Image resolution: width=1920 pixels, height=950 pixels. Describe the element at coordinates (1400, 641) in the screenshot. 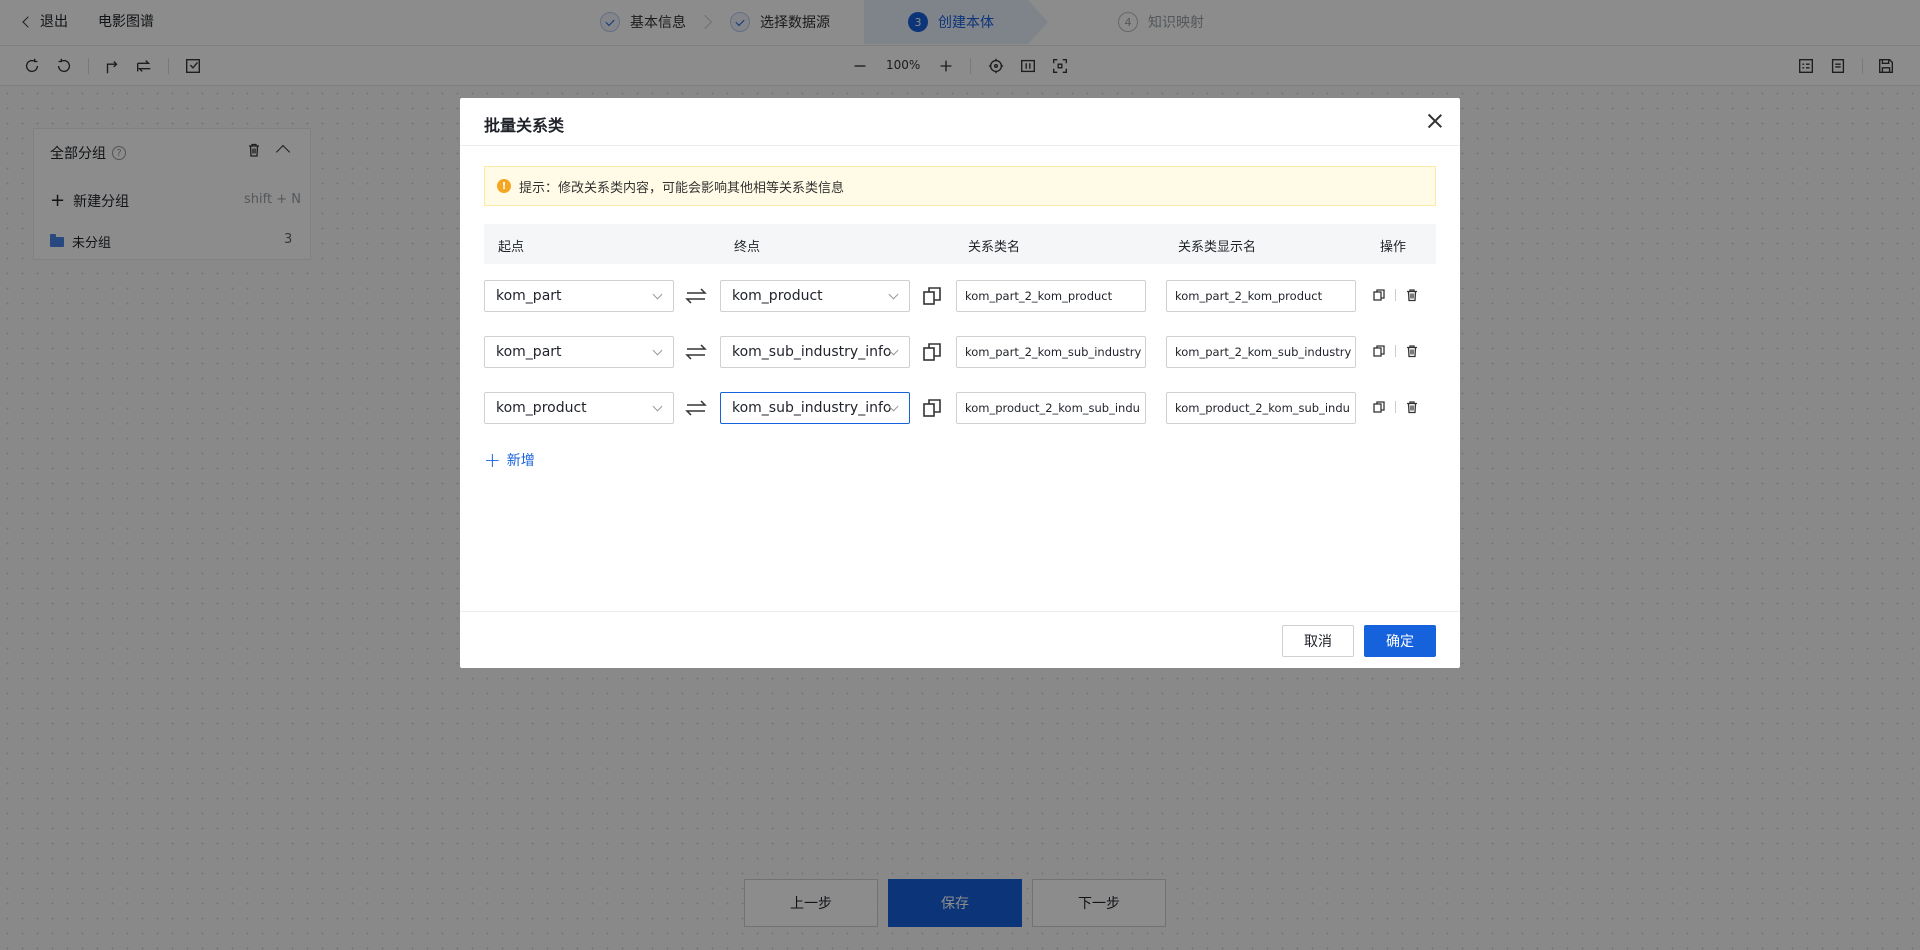

I see `confirm-button: 确定` at that location.